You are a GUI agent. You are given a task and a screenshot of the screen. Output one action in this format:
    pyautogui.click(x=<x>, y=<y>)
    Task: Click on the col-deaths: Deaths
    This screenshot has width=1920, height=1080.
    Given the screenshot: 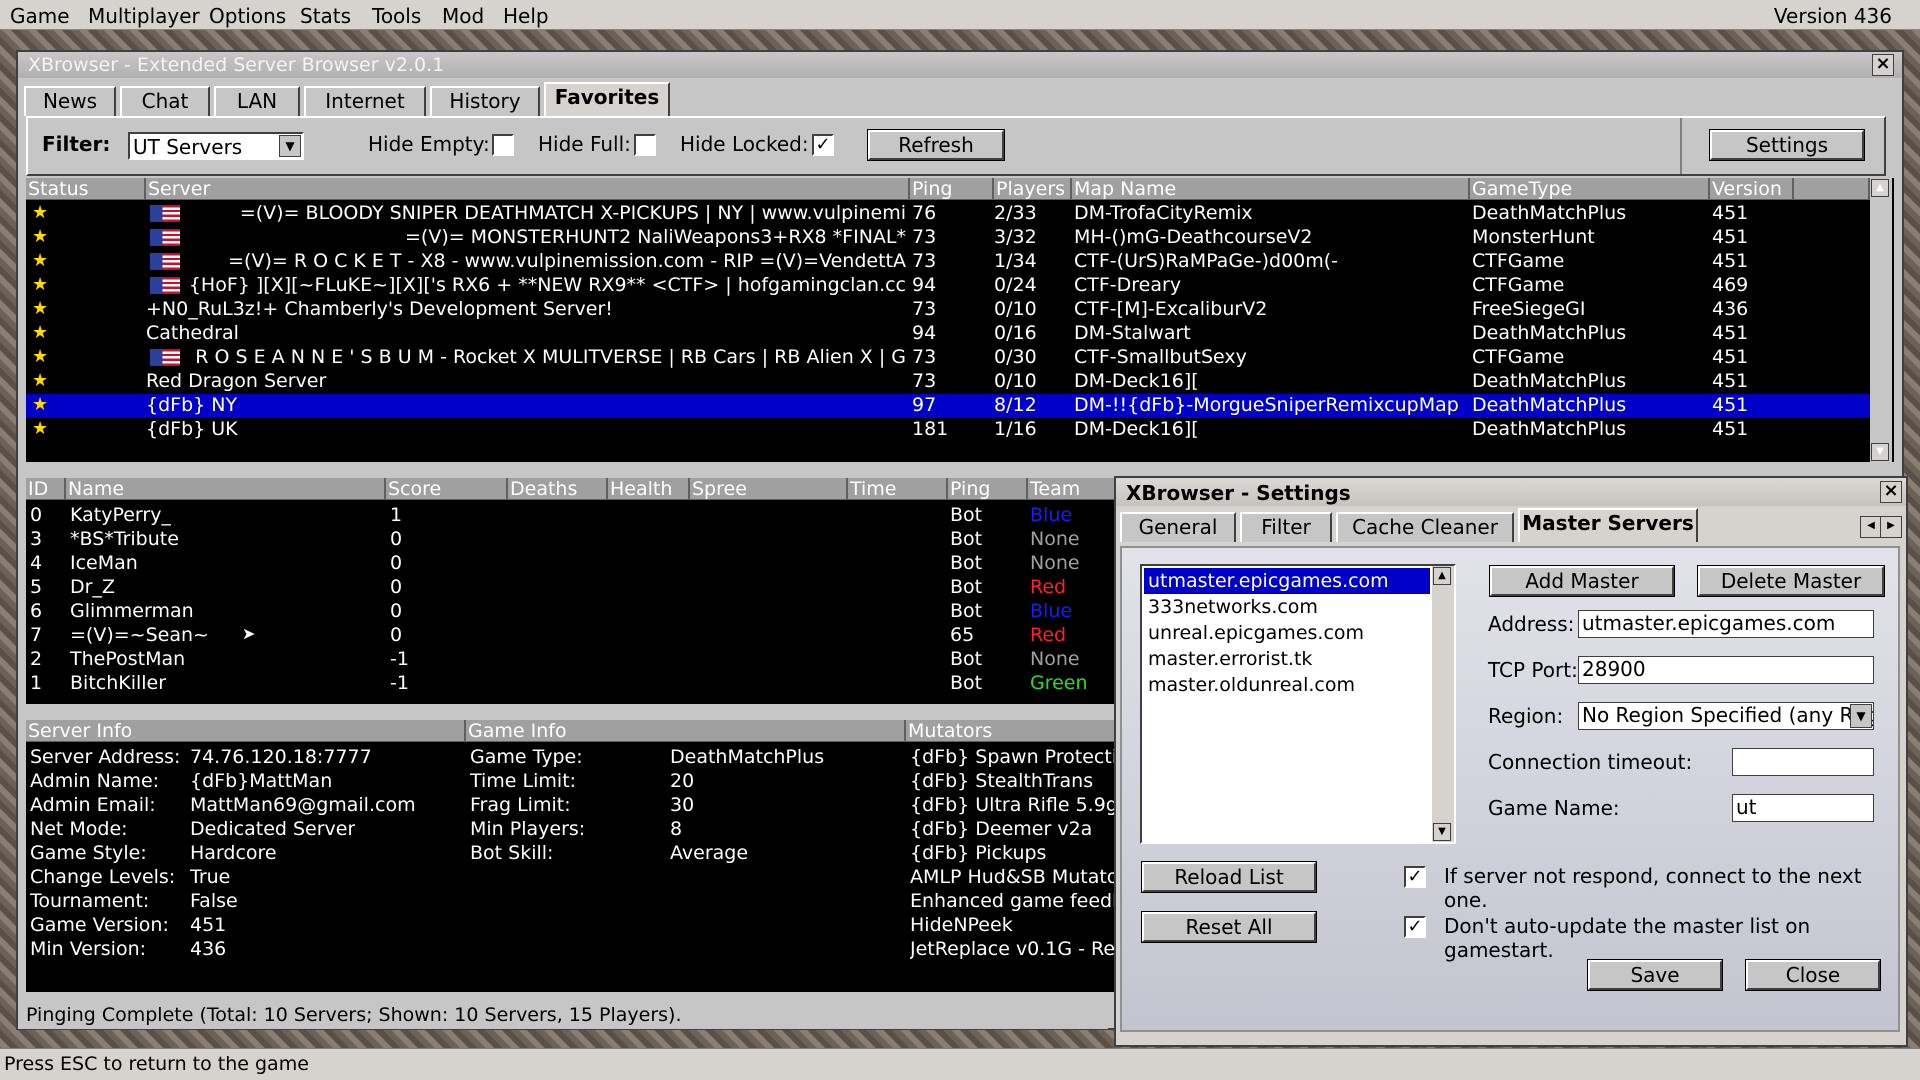 What is the action you would take?
    pyautogui.click(x=558, y=489)
    